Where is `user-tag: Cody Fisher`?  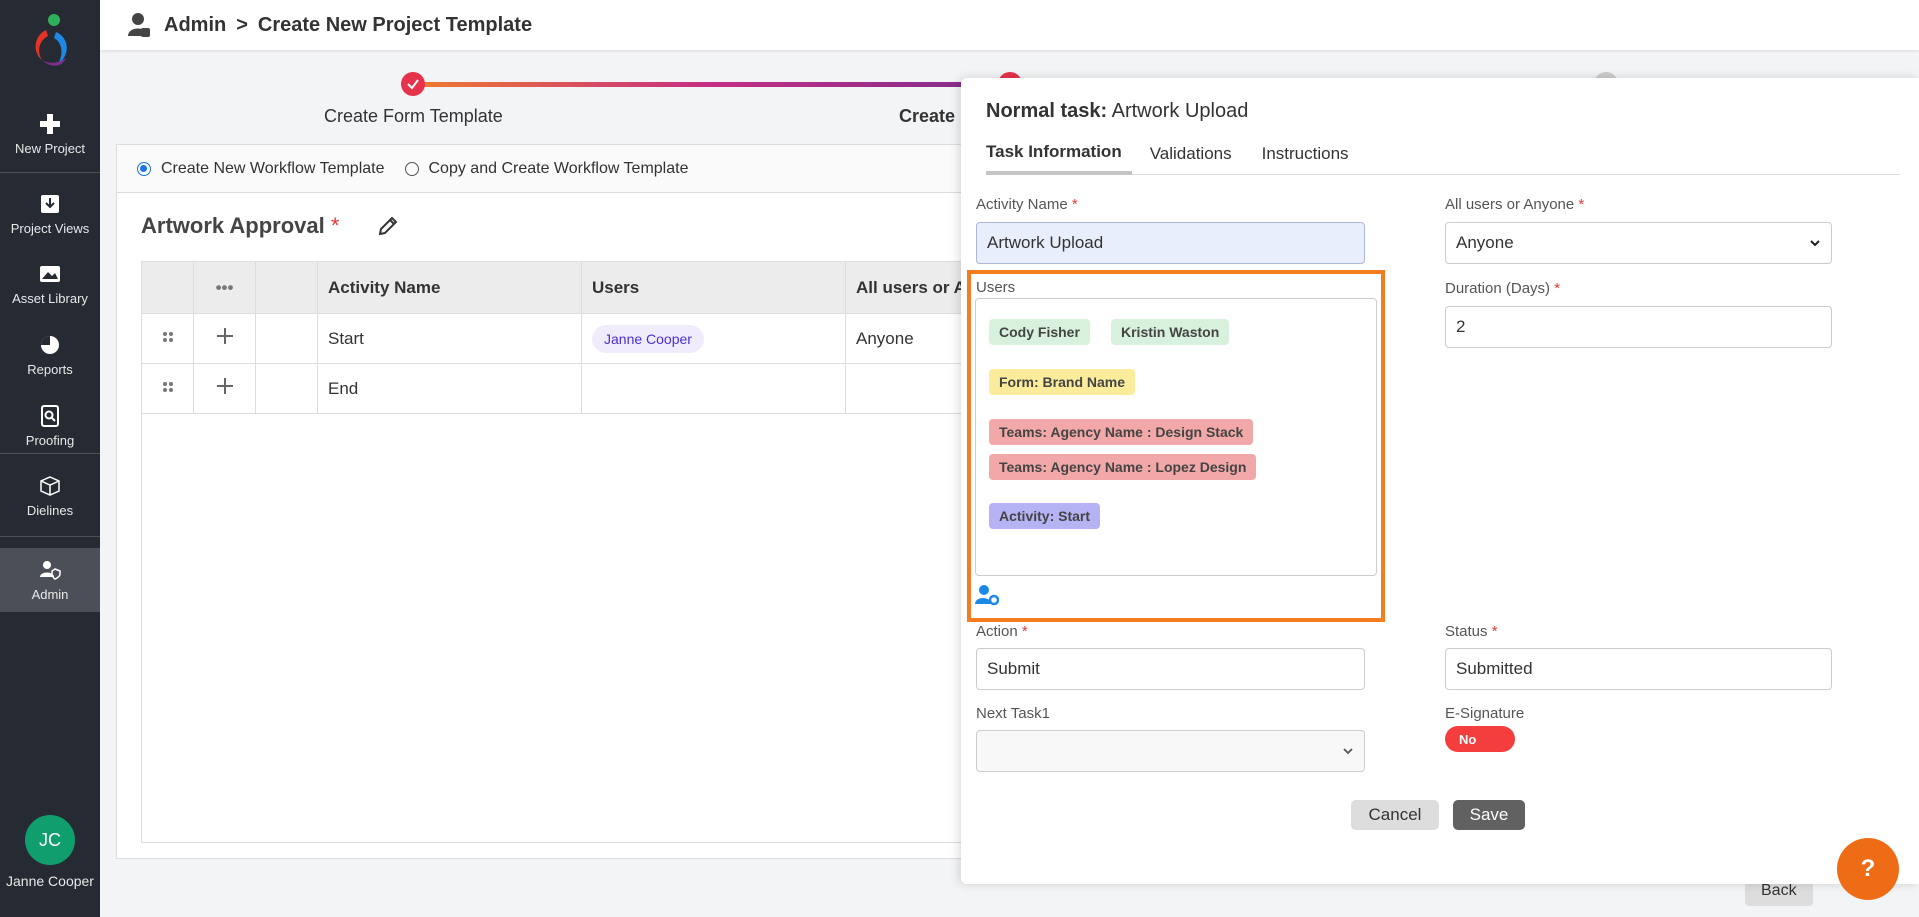 user-tag: Cody Fisher is located at coordinates (1039, 332).